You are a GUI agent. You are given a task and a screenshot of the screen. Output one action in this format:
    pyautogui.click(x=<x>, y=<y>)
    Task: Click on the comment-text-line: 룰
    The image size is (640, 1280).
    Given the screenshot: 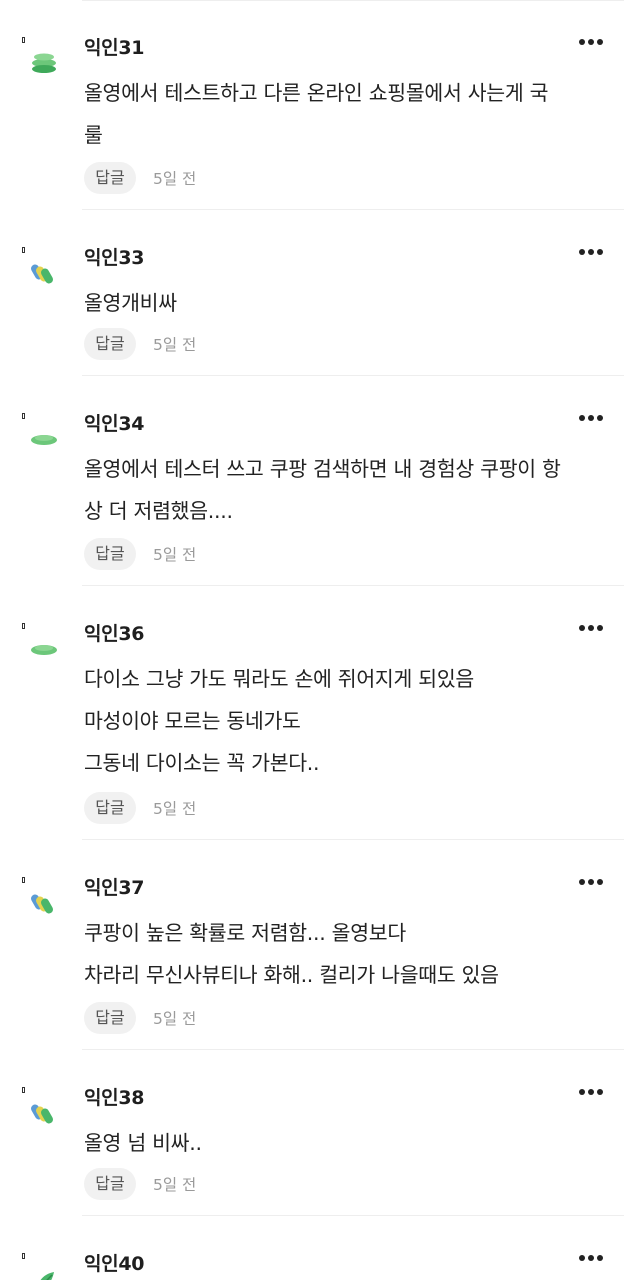 What is the action you would take?
    pyautogui.click(x=93, y=135)
    